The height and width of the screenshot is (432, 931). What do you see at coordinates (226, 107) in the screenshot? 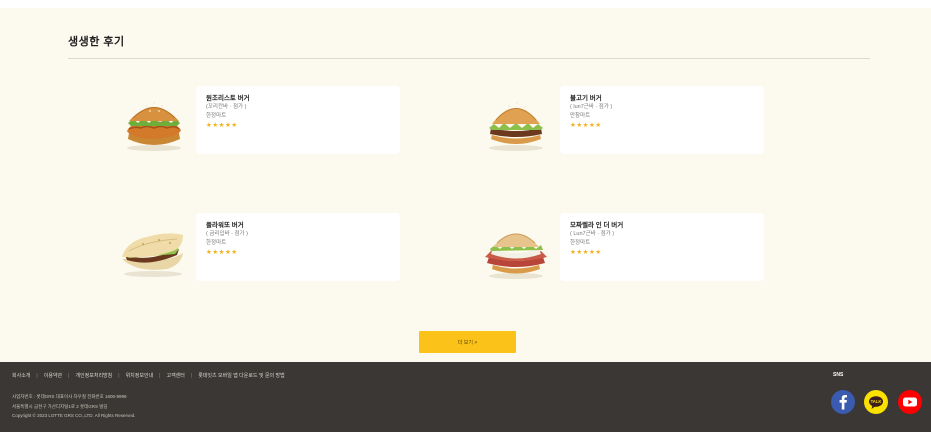
I see `review-meta: (꼬리칸바 · 점가 )` at bounding box center [226, 107].